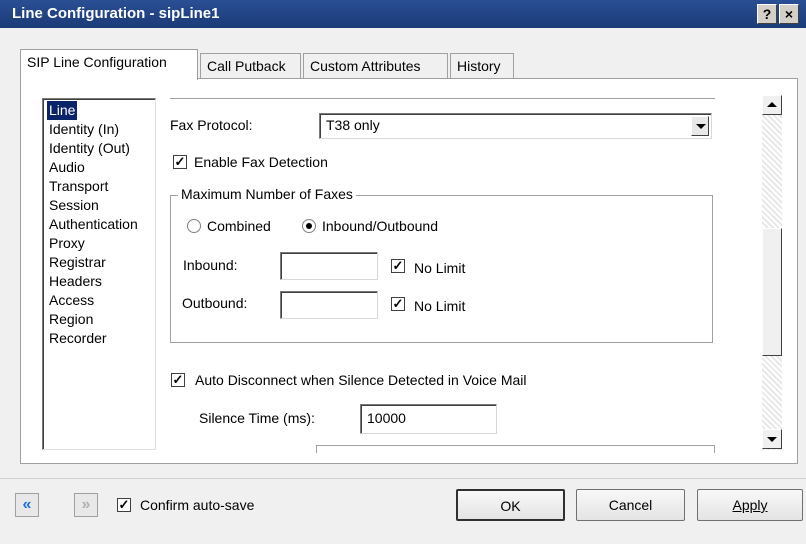  I want to click on outbound-label: Outbound:, so click(215, 303).